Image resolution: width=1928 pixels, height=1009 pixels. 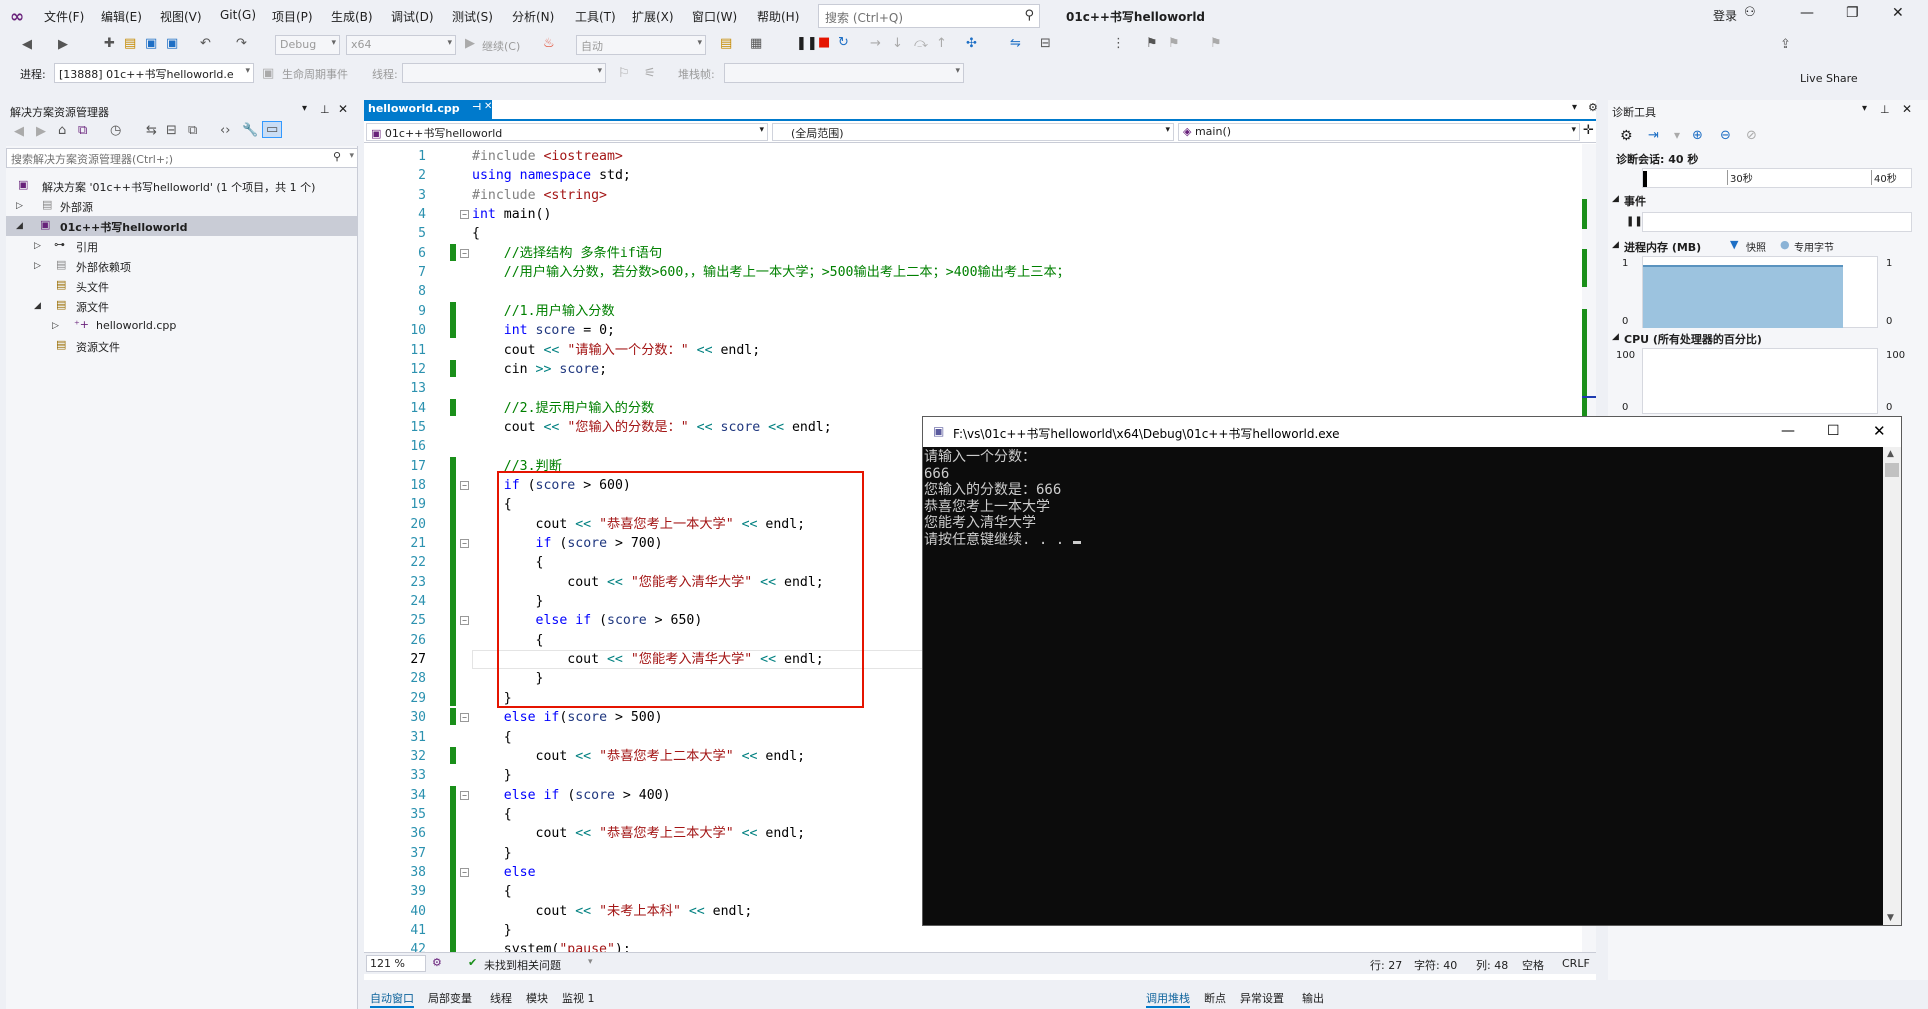 I want to click on open-folder-icon: ▤, so click(x=130, y=43).